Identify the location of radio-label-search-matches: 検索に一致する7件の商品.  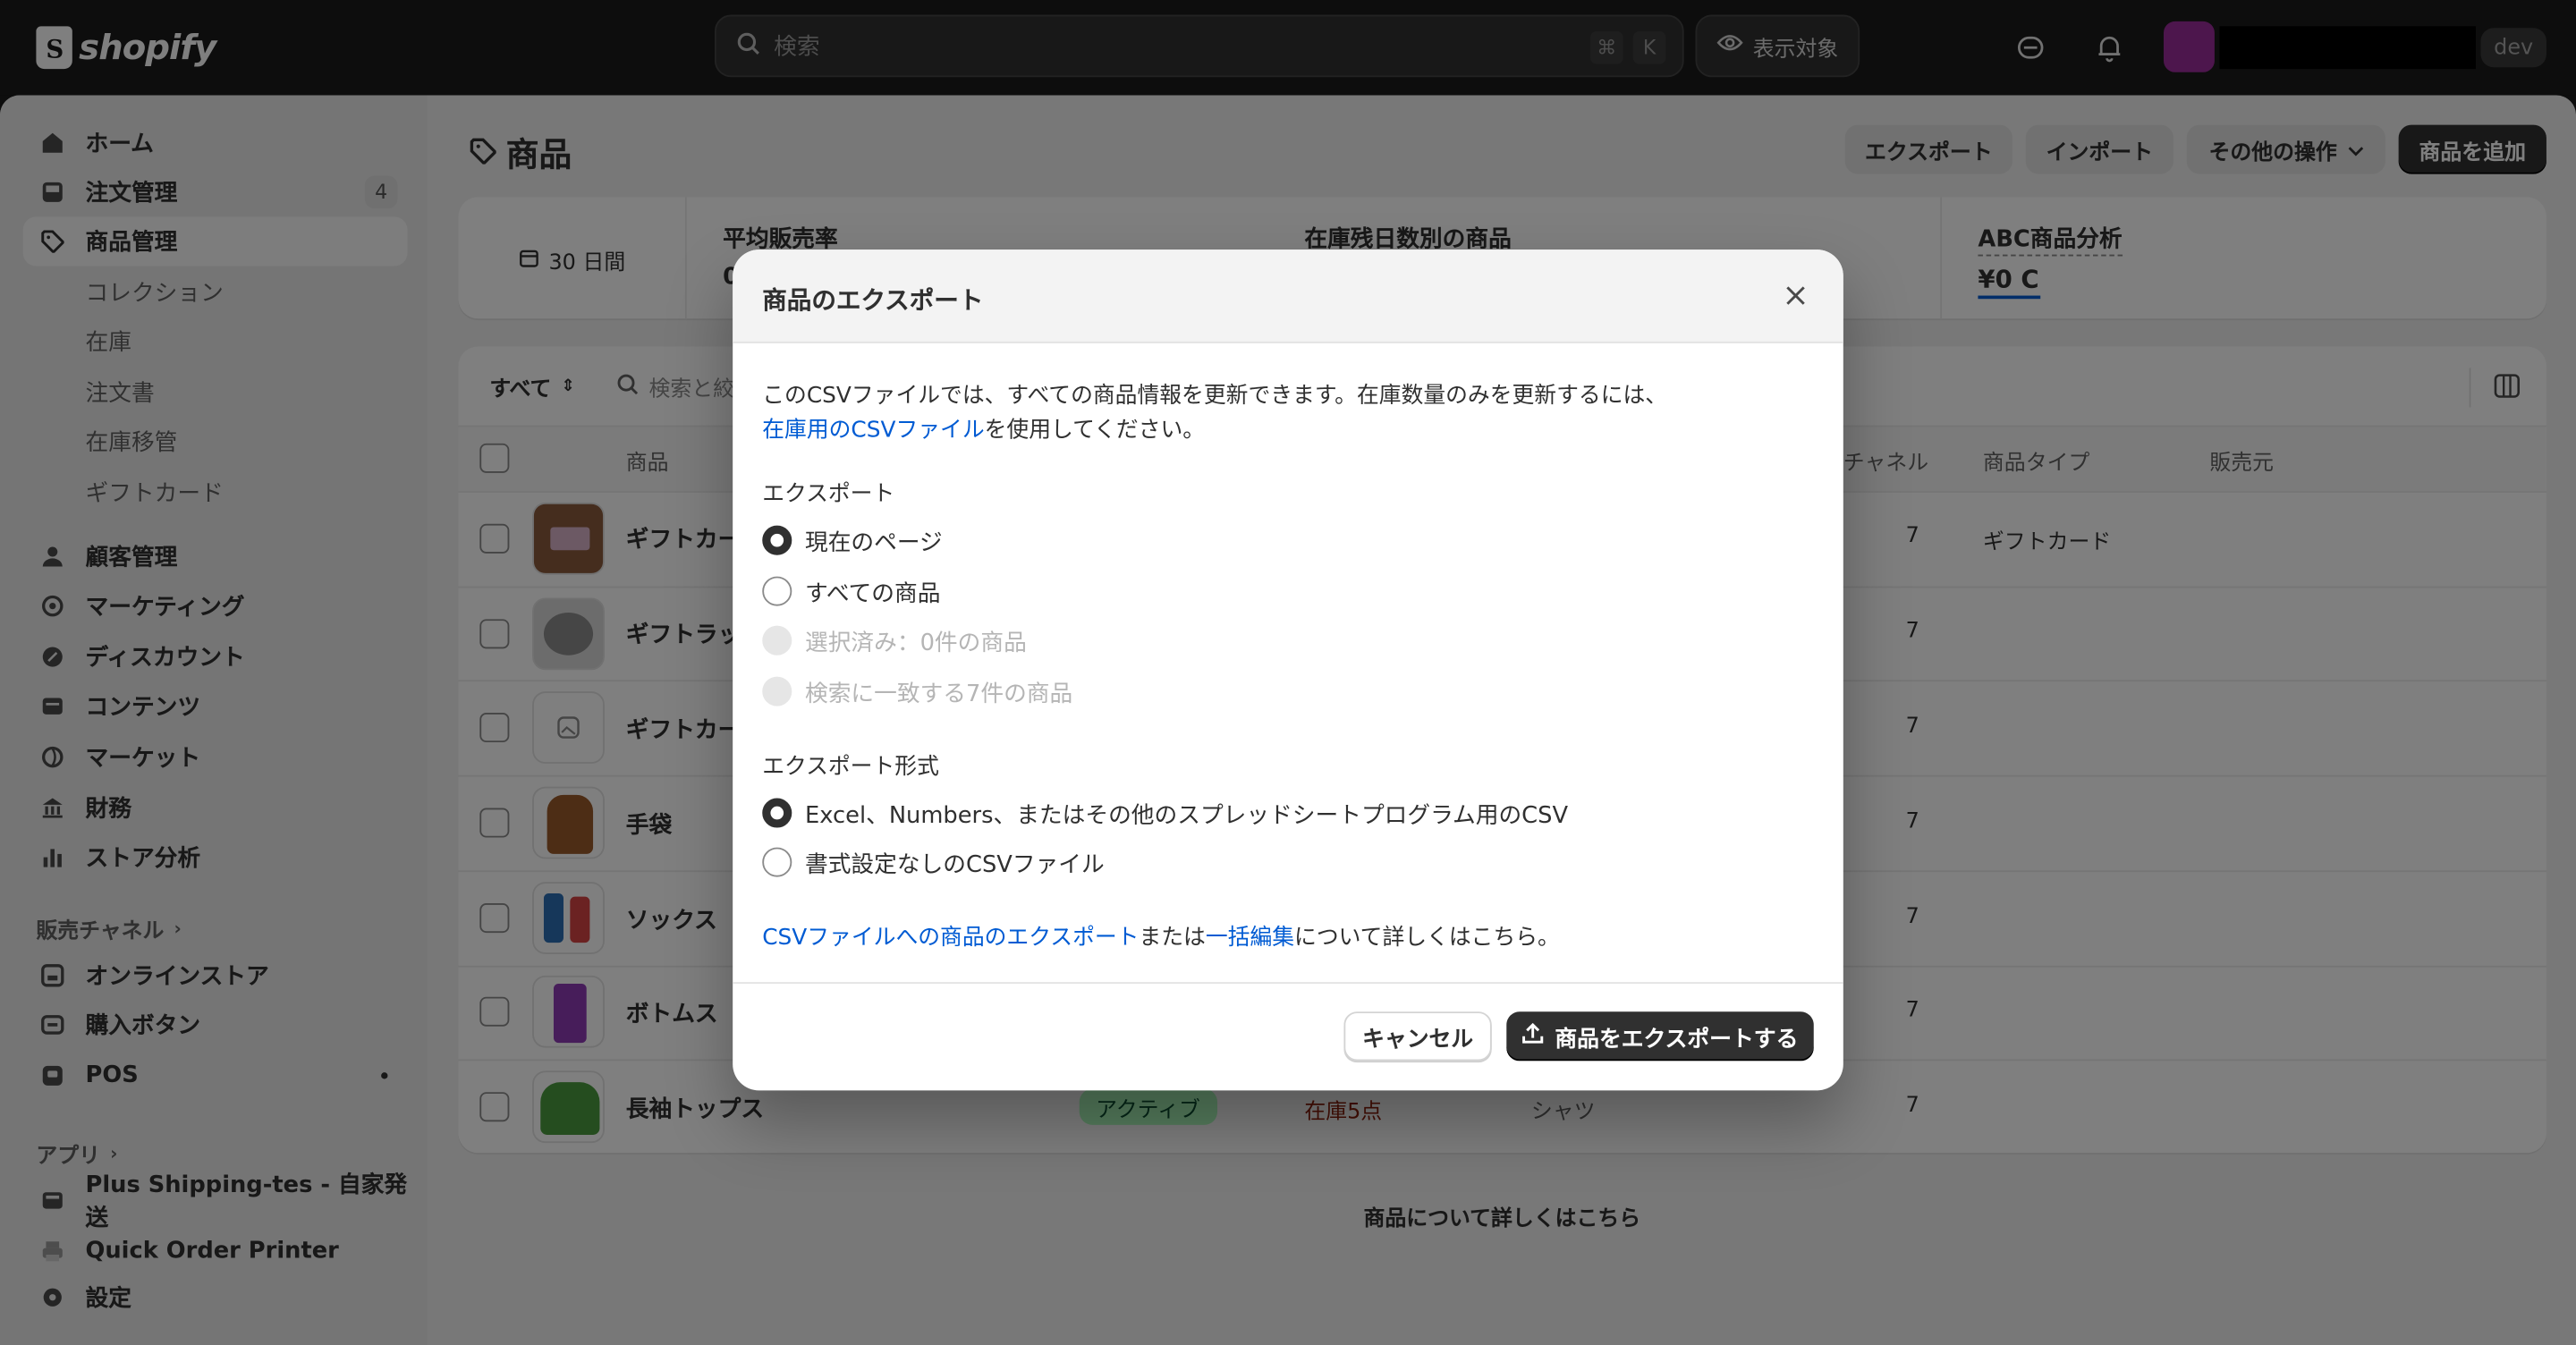
(938, 694).